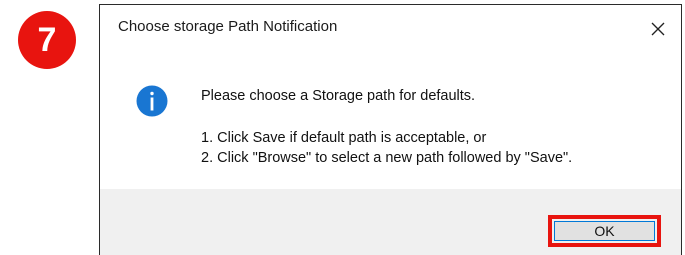 The image size is (685, 255). What do you see at coordinates (228, 26) in the screenshot?
I see `dialog-title: Choose storage Path Notification` at bounding box center [228, 26].